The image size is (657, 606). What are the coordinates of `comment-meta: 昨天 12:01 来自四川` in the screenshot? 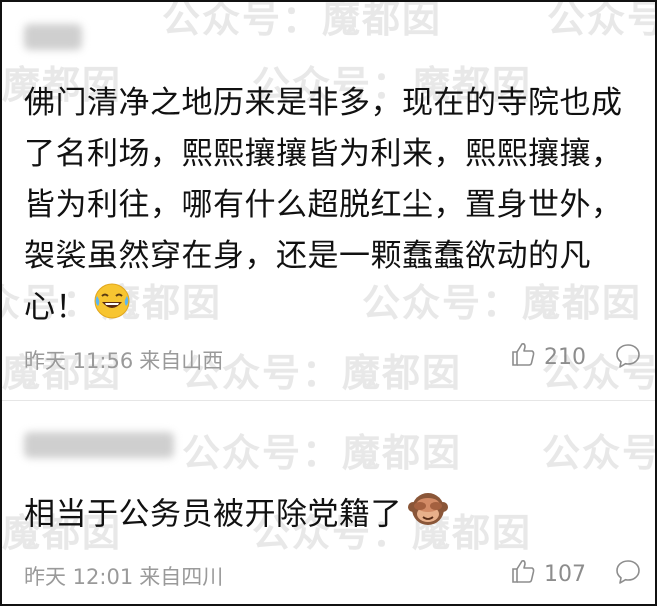 It's located at (123, 576).